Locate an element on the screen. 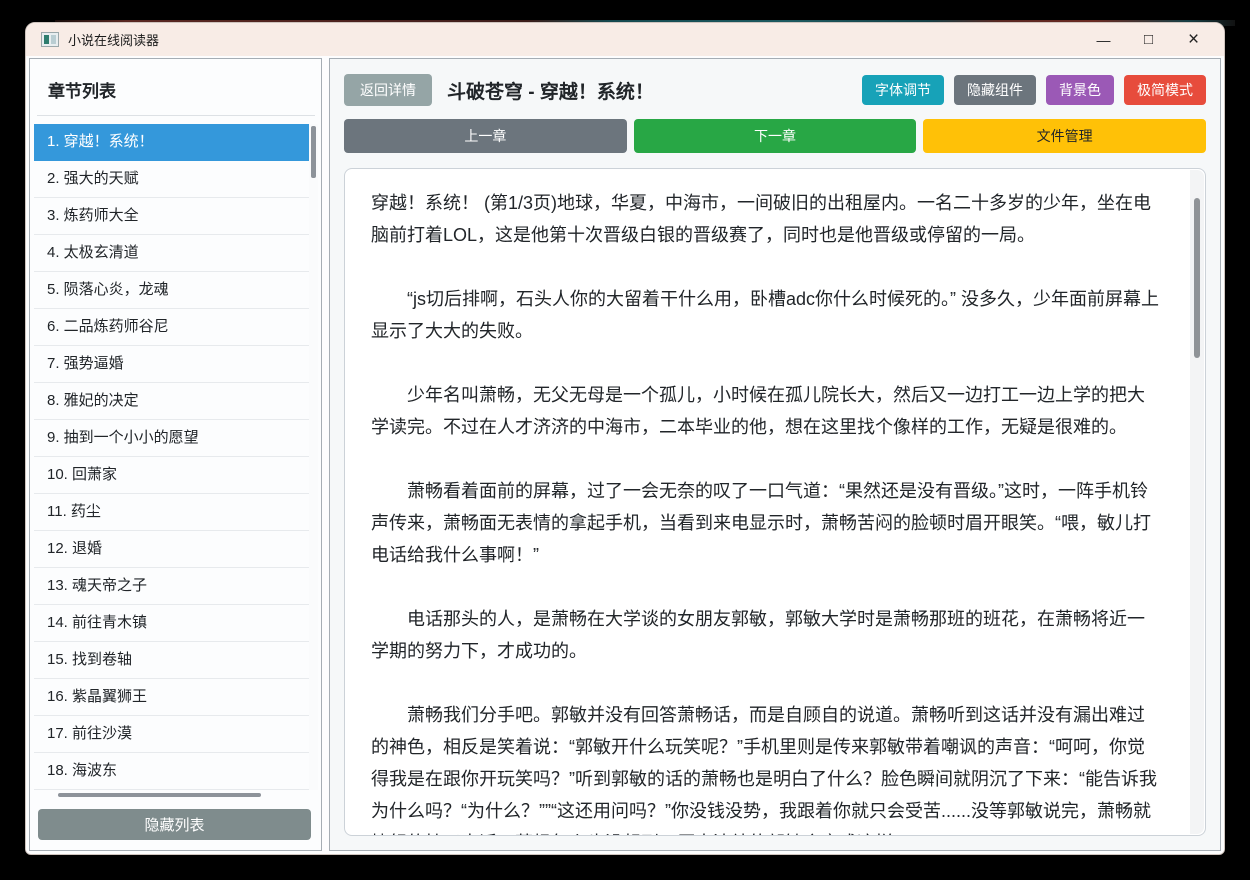  chapter-item: 9. 抽到一个小小的愿望 is located at coordinates (171, 438).